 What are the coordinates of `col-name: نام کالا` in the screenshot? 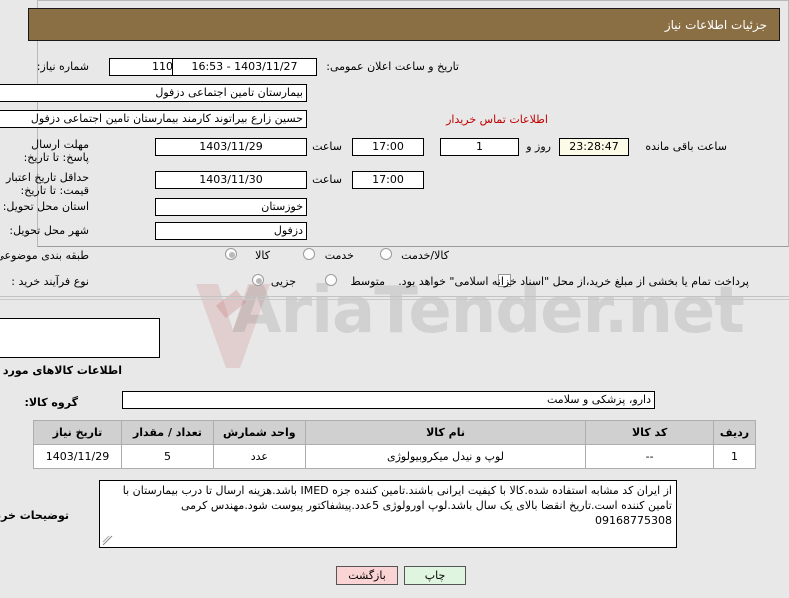 It's located at (445, 432).